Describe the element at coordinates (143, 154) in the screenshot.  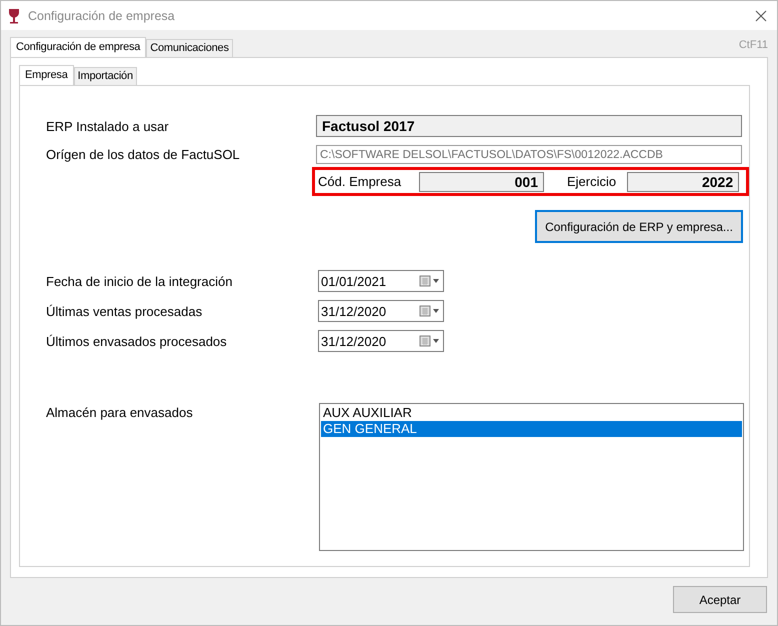
I see `field-label: Orígen de los datos de FactuSOL` at that location.